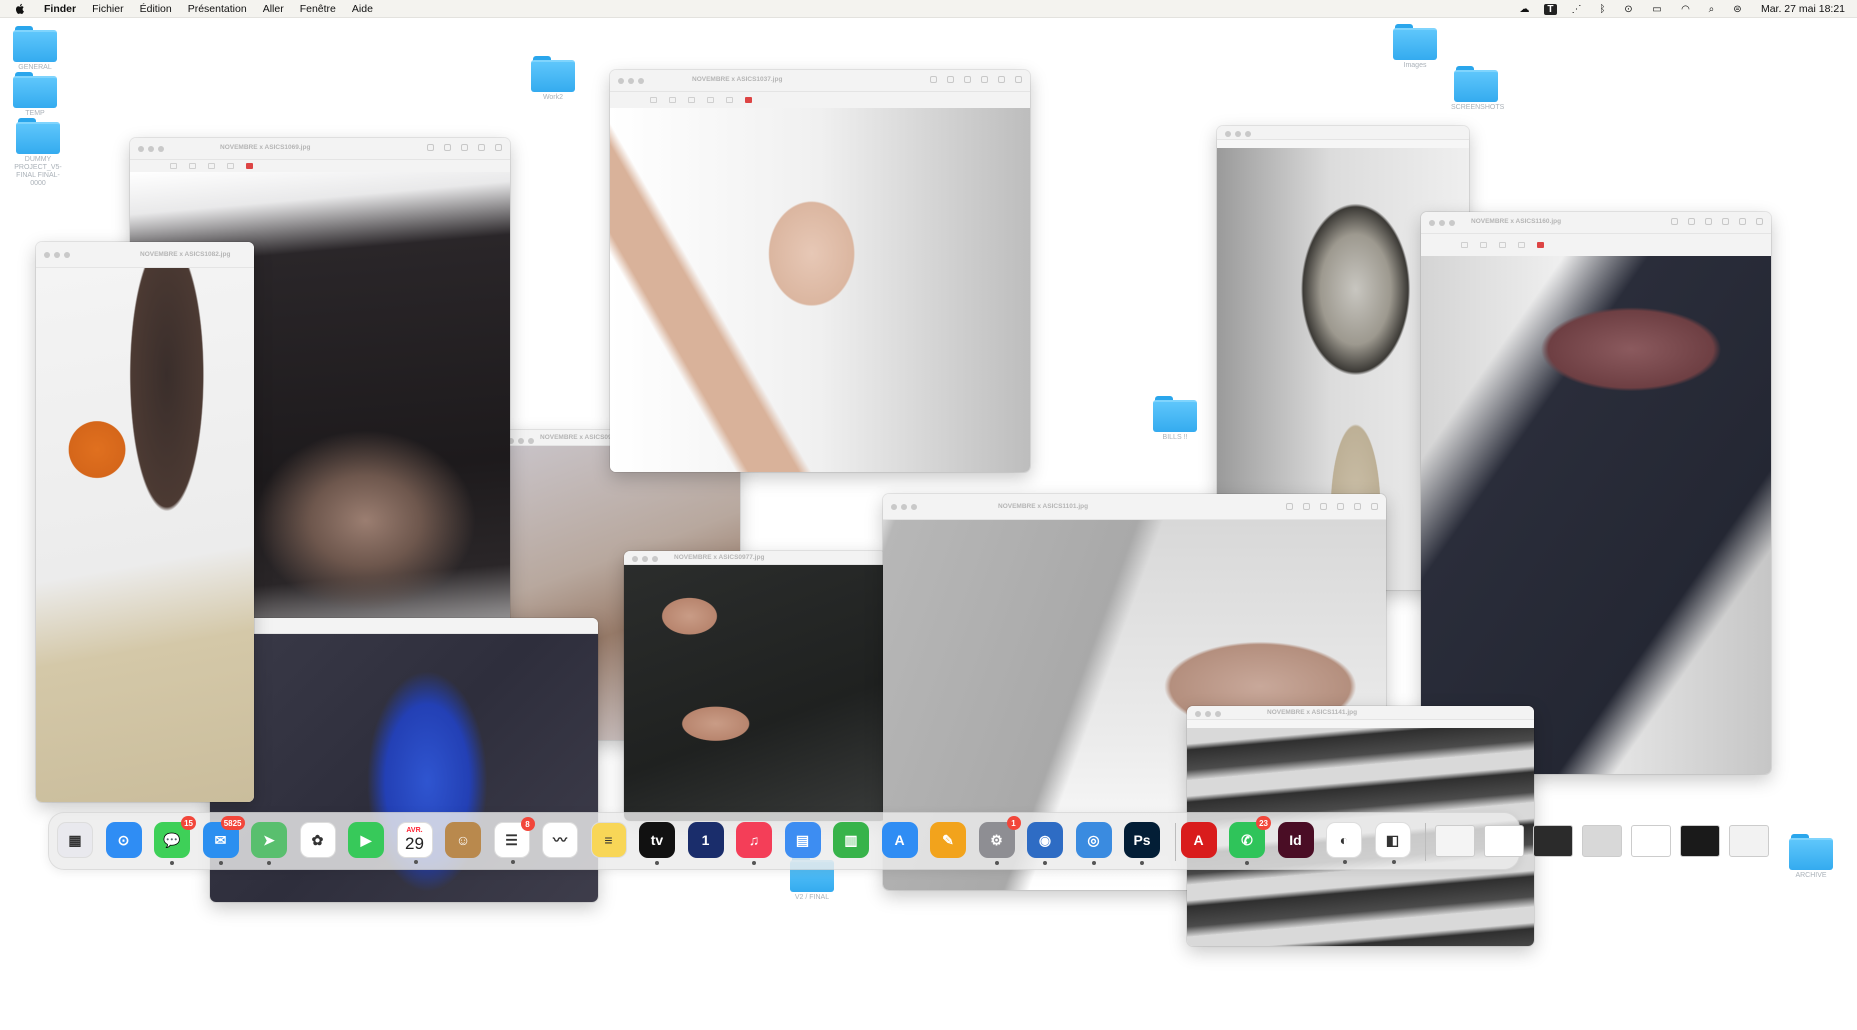  Describe the element at coordinates (1134, 507) in the screenshot. I see `window-toolbar: NOVEMBRE x ASICS1101.jpg` at that location.